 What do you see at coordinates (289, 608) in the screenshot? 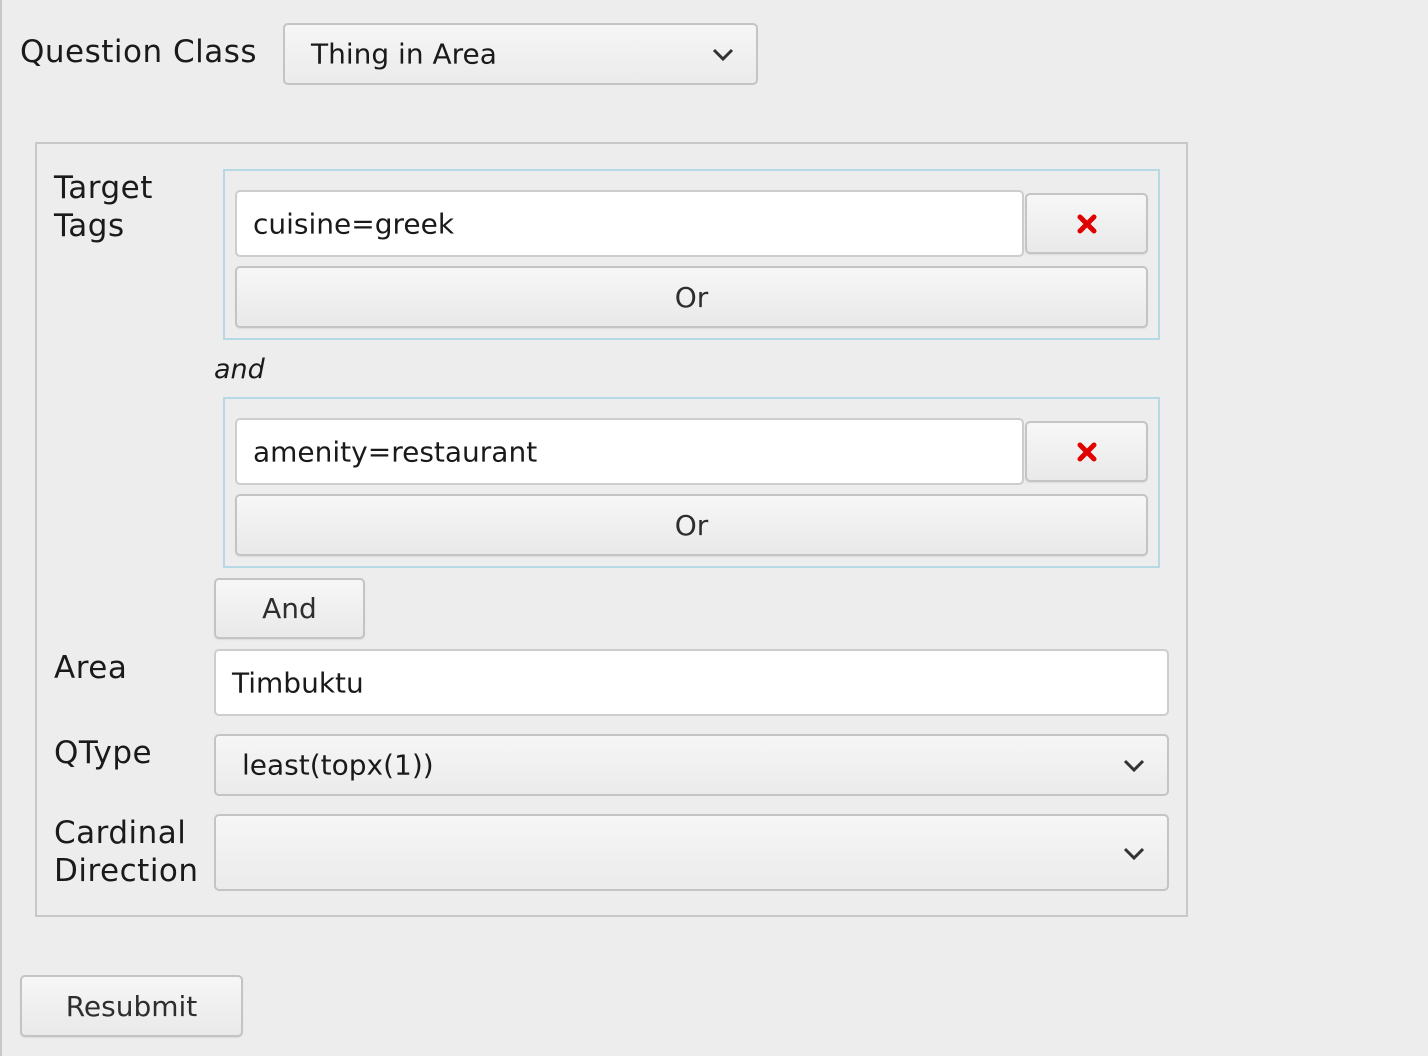
I see `and-button: And` at bounding box center [289, 608].